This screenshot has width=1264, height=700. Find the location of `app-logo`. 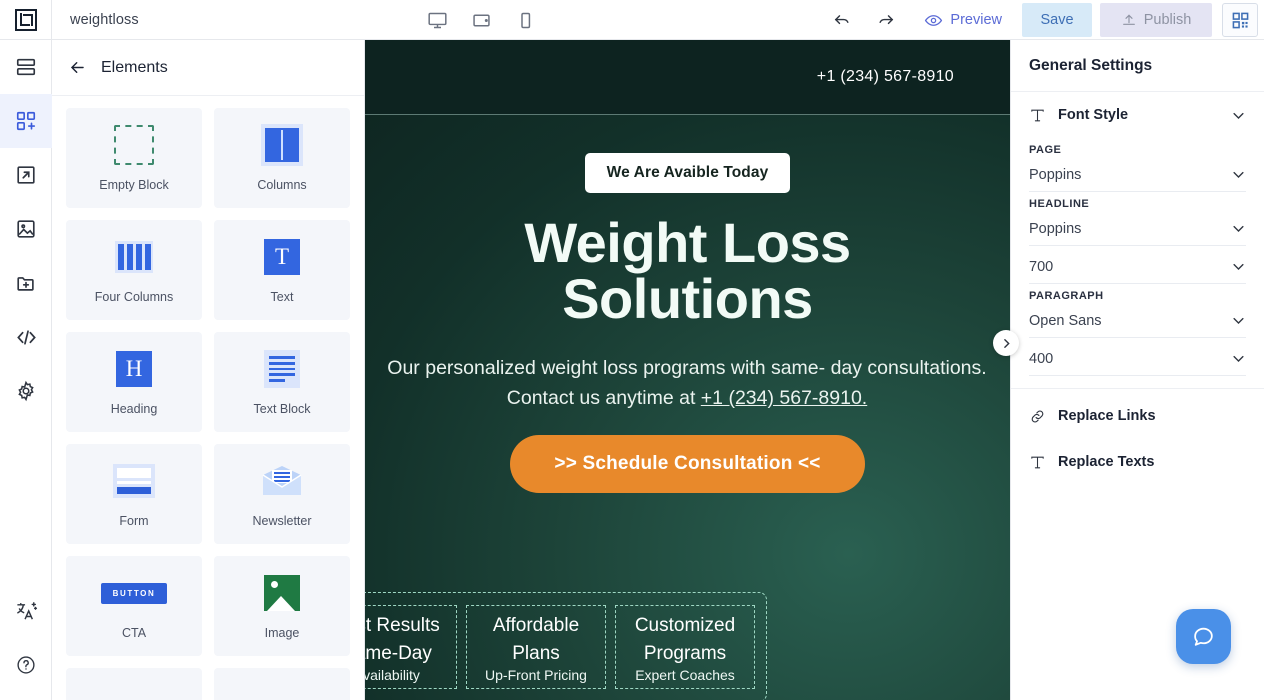

app-logo is located at coordinates (26, 20).